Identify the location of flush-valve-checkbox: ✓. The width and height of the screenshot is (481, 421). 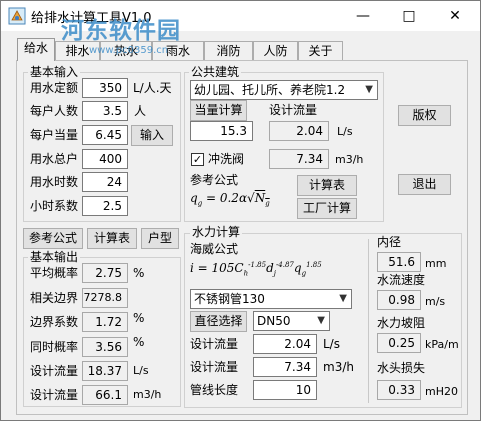
(197, 159).